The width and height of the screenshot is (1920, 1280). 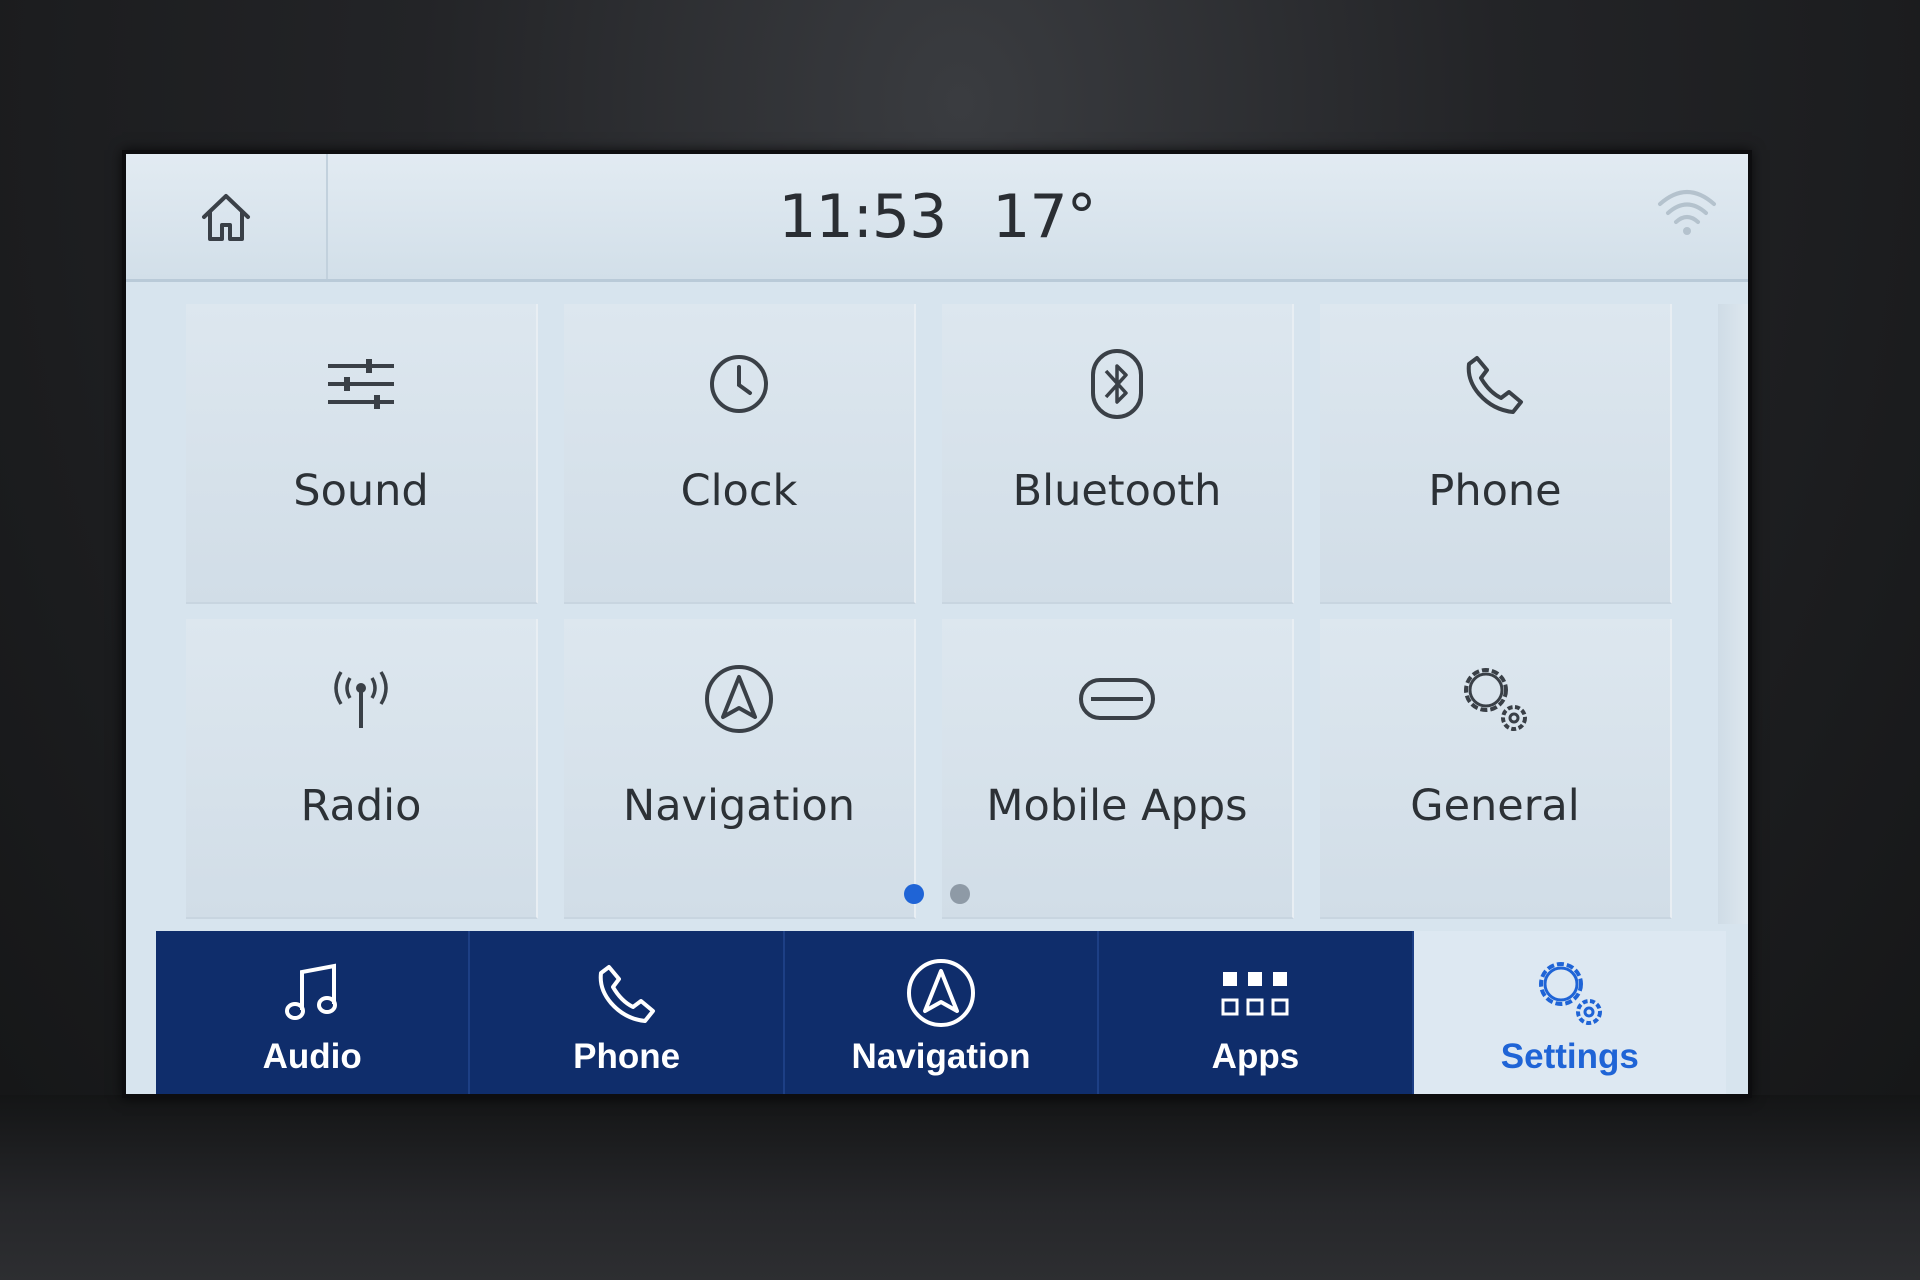 I want to click on tile-clock: Clock, so click(x=740, y=454).